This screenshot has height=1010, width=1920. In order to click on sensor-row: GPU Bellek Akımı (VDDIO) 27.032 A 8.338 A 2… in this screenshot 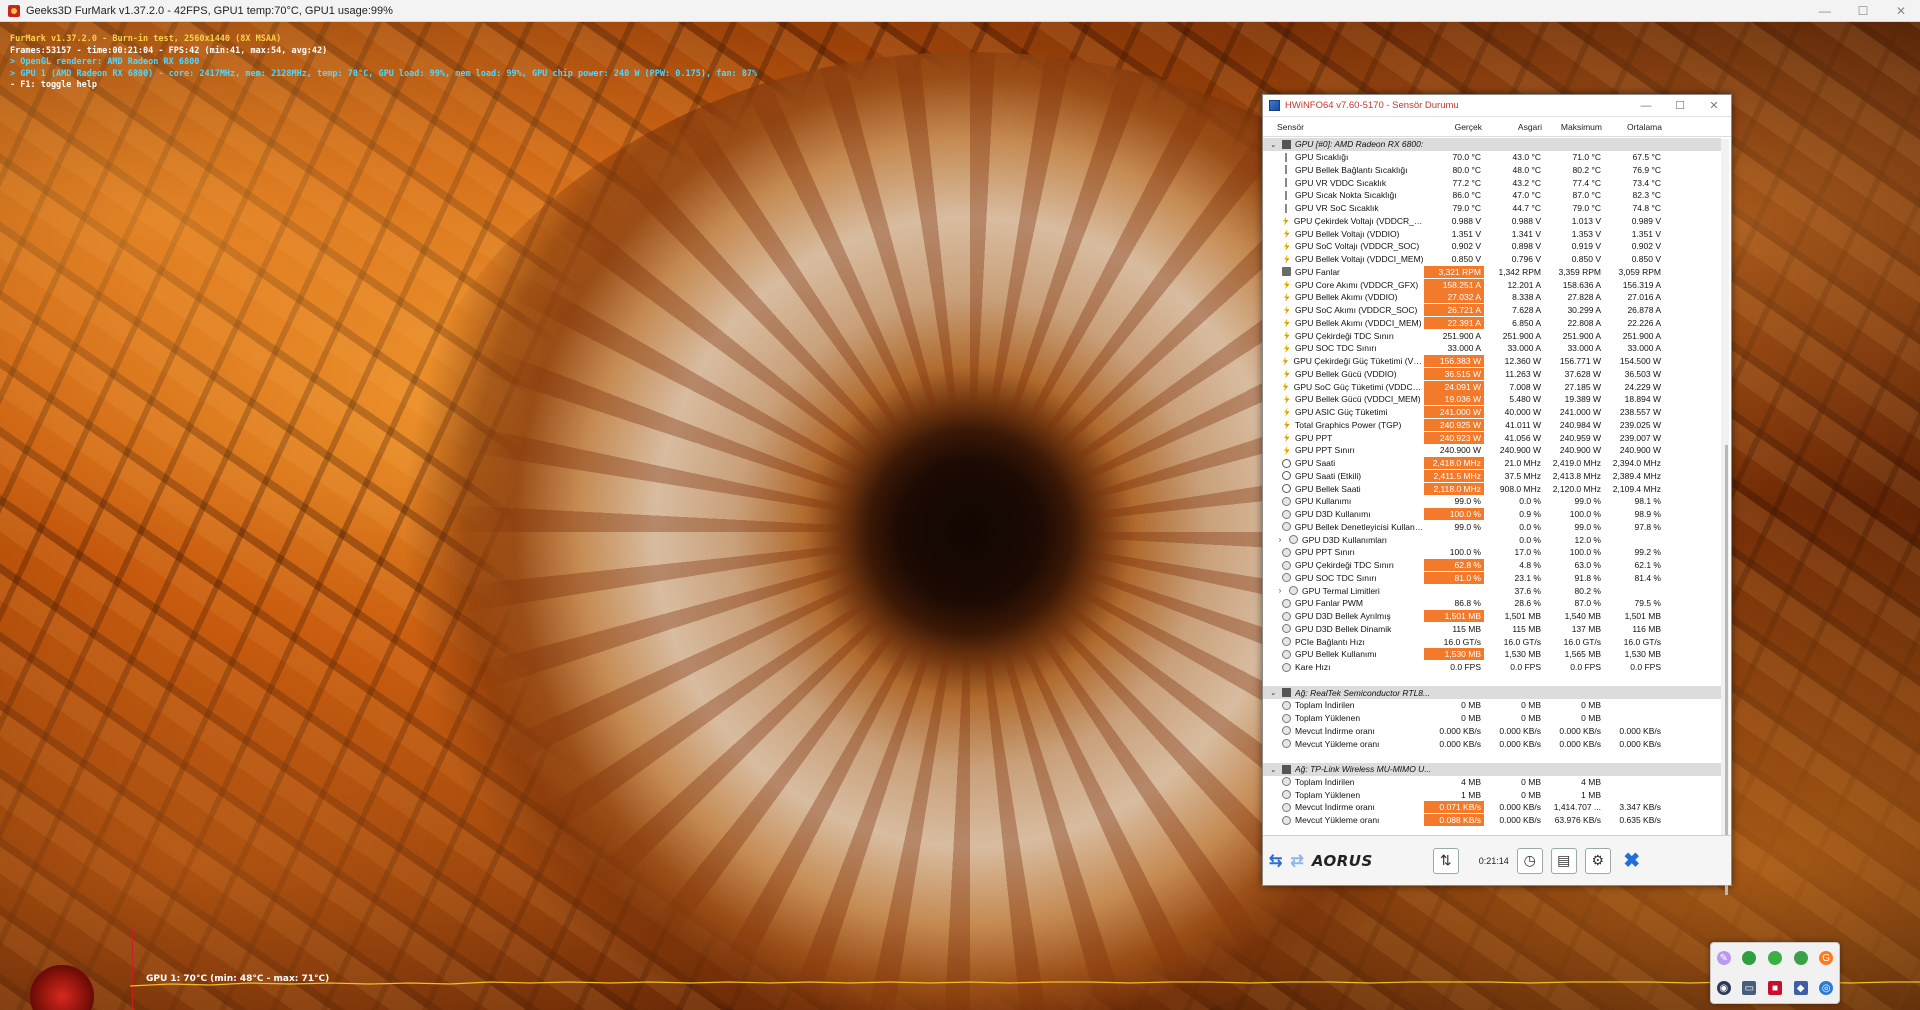, I will do `click(1492, 297)`.